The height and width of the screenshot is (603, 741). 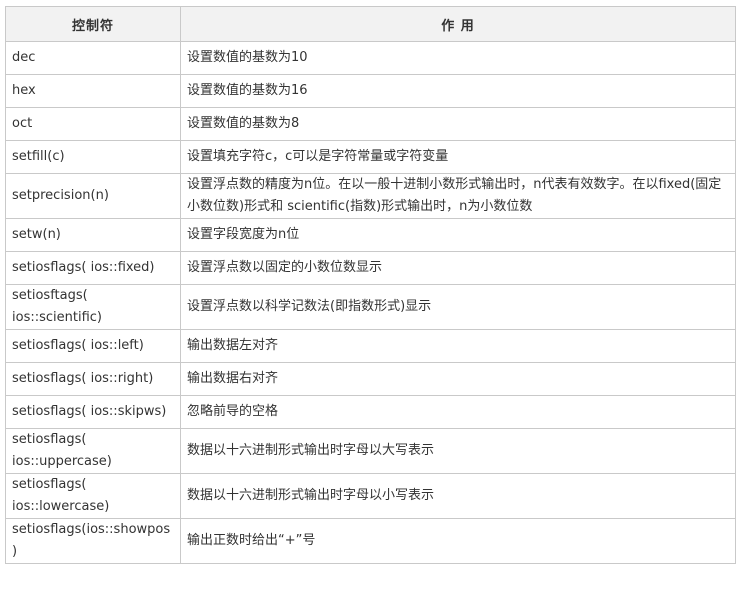 What do you see at coordinates (458, 496) in the screenshot?
I see `effect-cell: 数据以十六进制形式输出时字母以小写表示` at bounding box center [458, 496].